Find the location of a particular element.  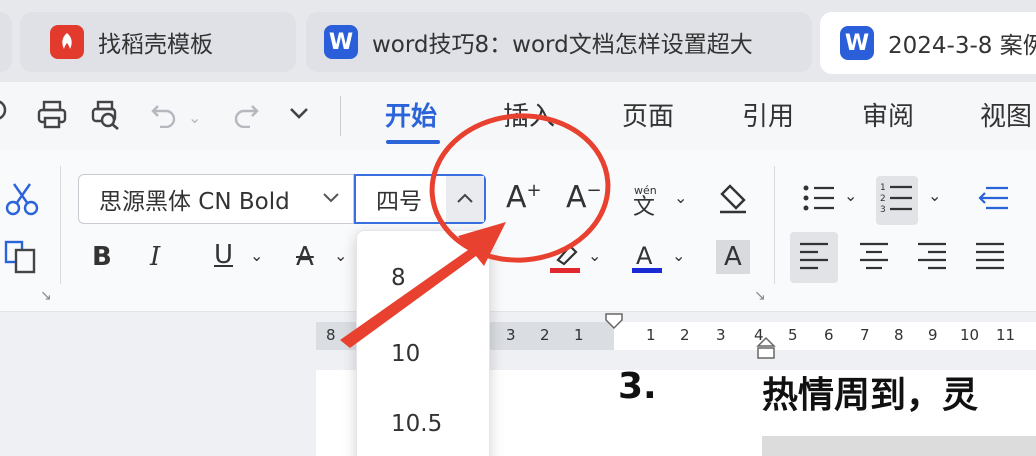

align-left-icon is located at coordinates (814, 257).